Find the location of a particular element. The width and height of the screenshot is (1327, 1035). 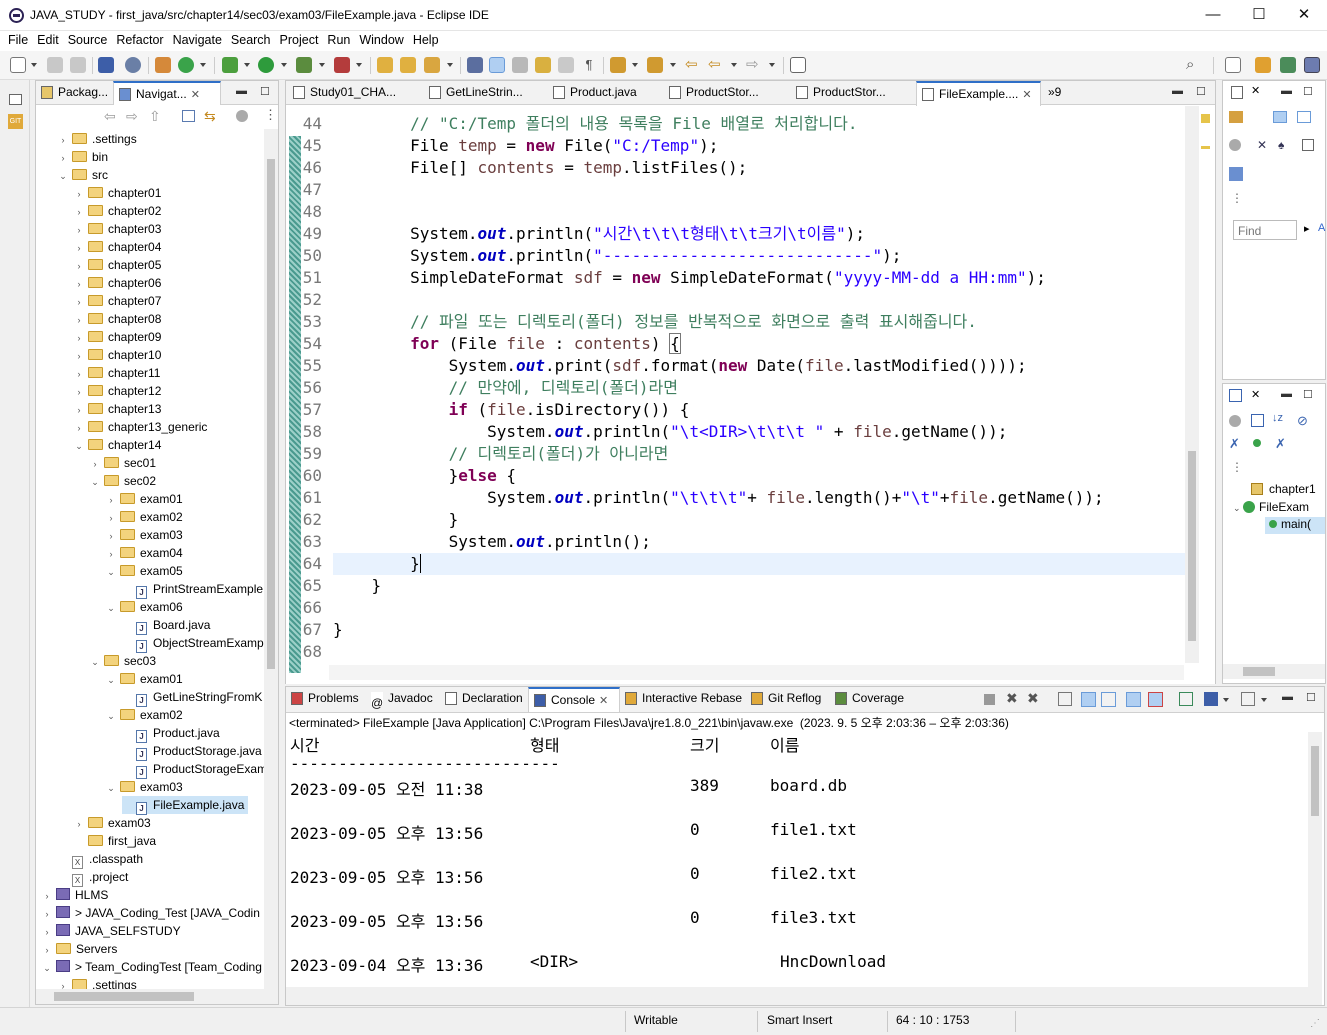

tree-item: › exam04 is located at coordinates (144, 553).